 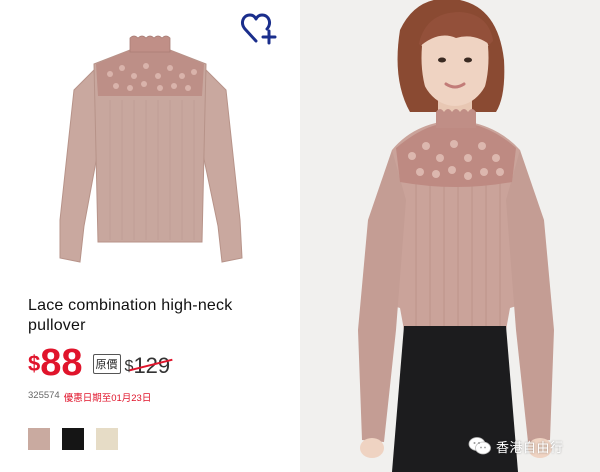 I want to click on wechat-icon, so click(x=479, y=446).